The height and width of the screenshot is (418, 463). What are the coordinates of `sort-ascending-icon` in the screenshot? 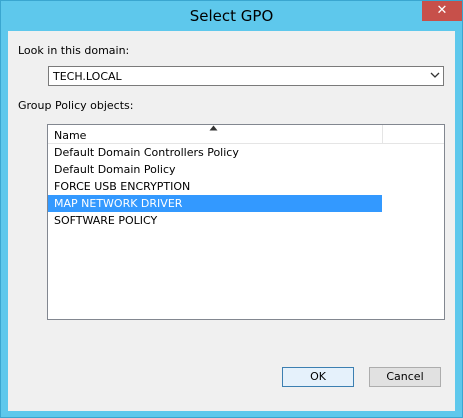 It's located at (213, 128).